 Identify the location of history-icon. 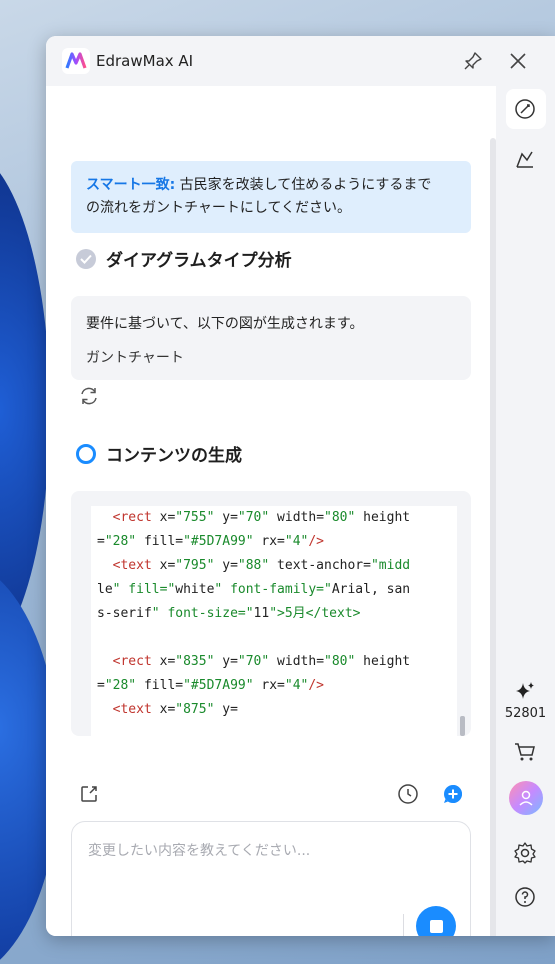
(408, 794).